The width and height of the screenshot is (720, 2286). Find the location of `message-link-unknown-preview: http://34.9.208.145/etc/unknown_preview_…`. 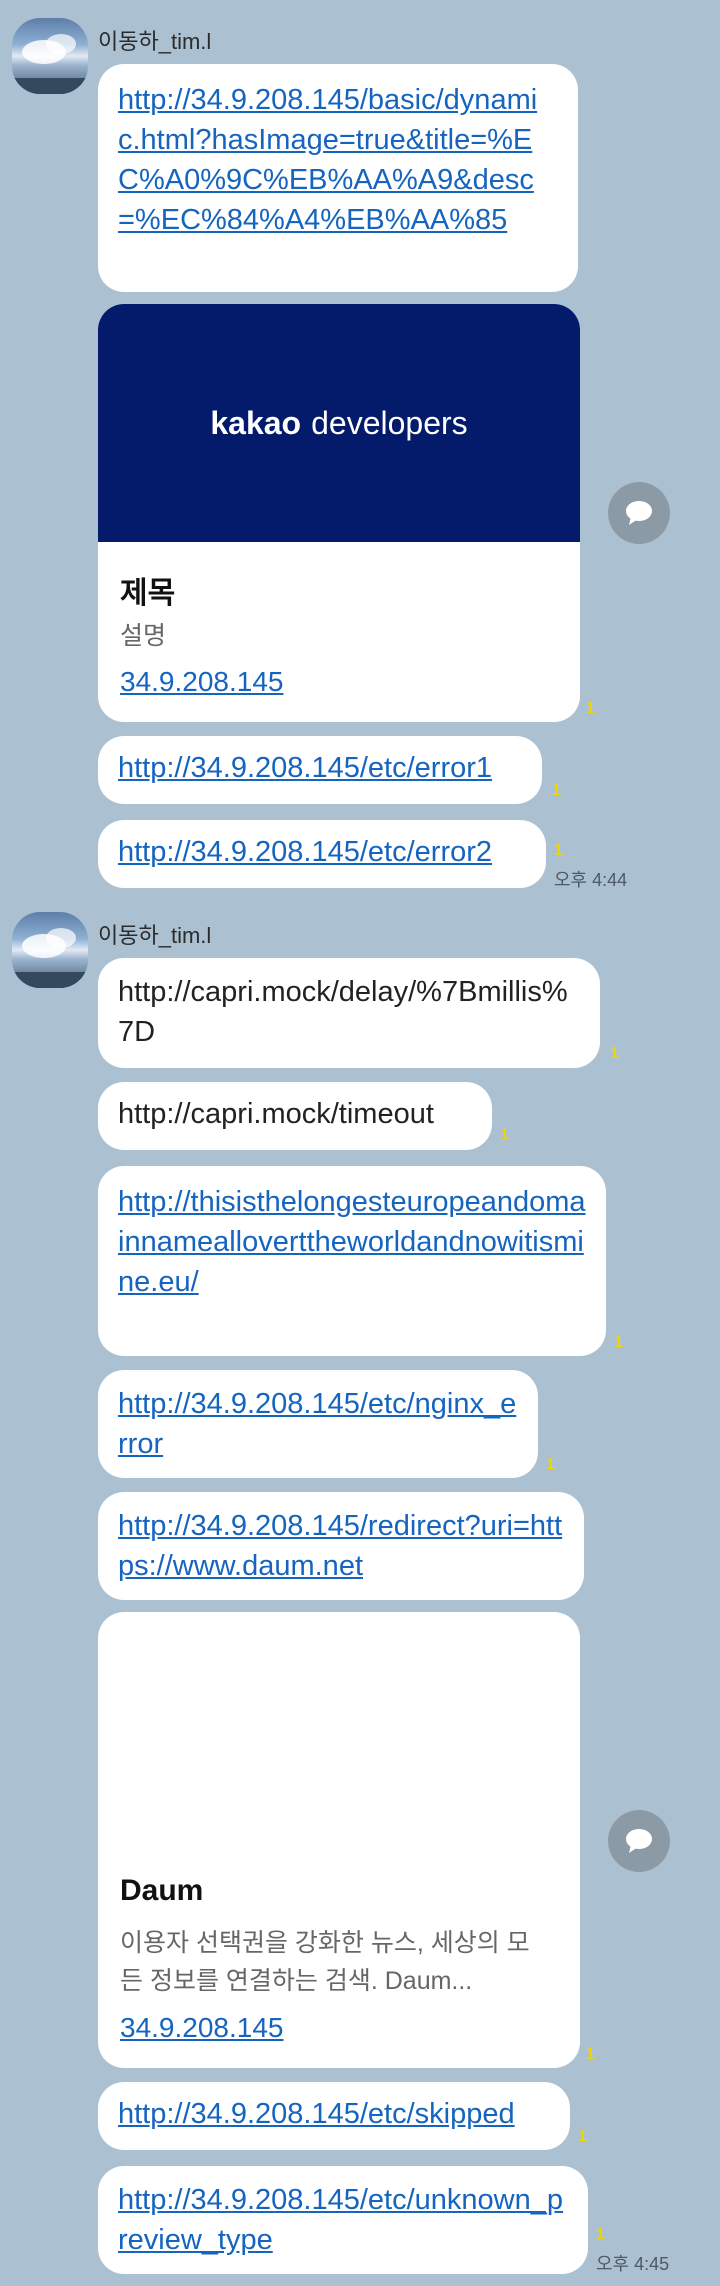

message-link-unknown-preview: http://34.9.208.145/etc/unknown_preview_… is located at coordinates (343, 2220).